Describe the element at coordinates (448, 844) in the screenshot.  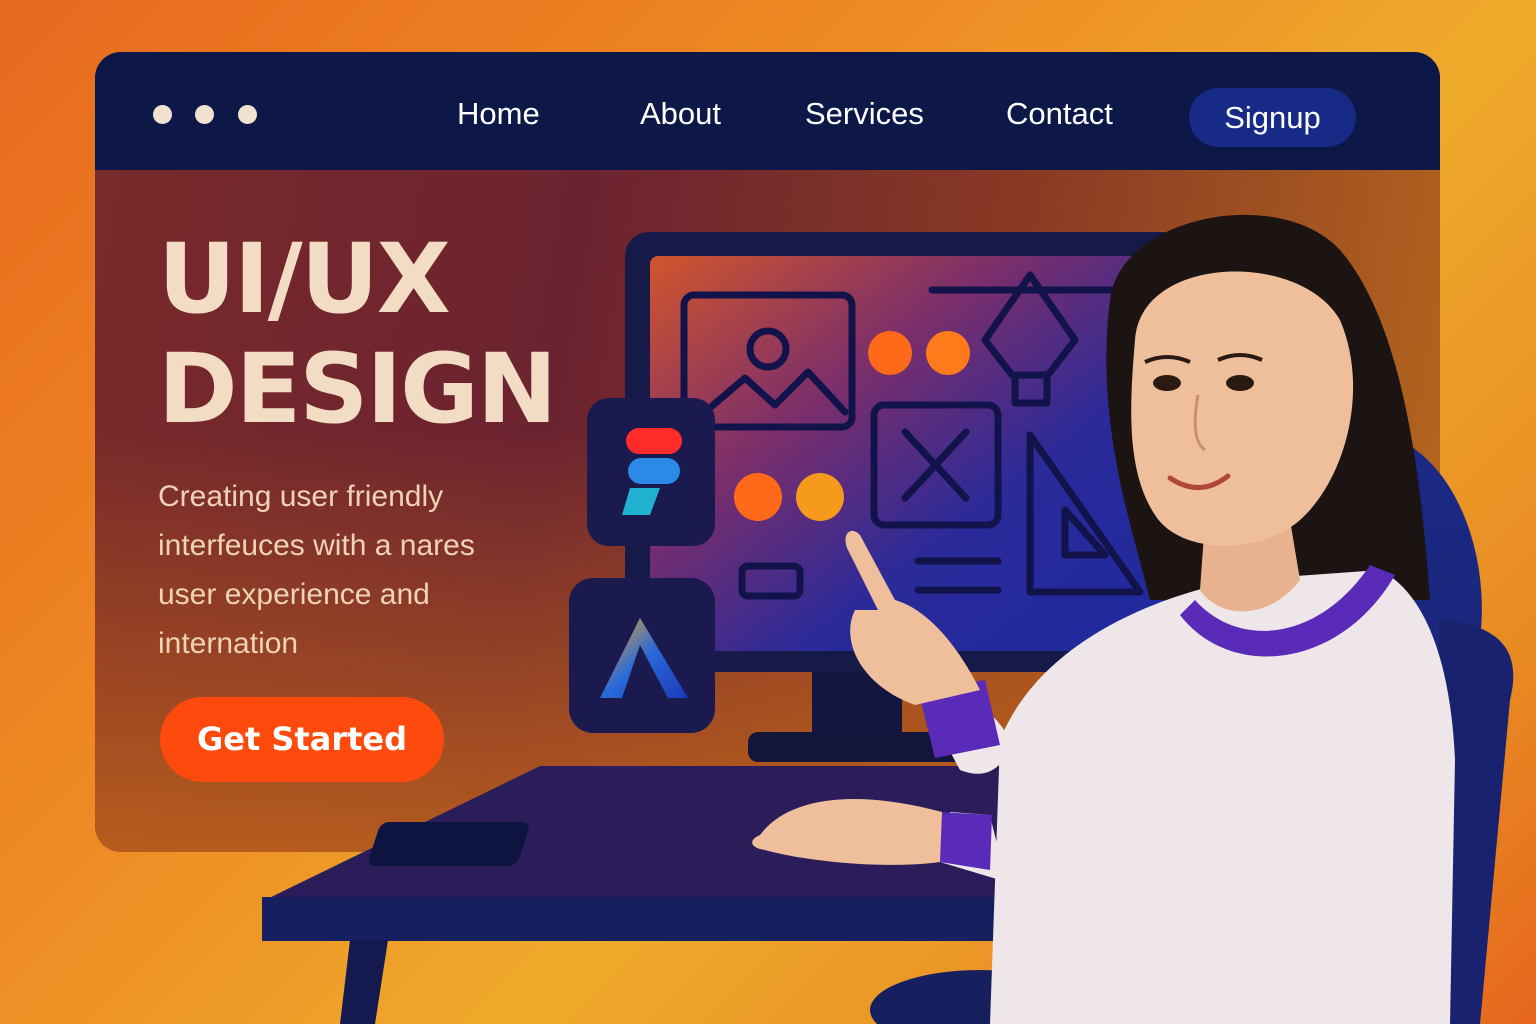
I see `keyboard` at that location.